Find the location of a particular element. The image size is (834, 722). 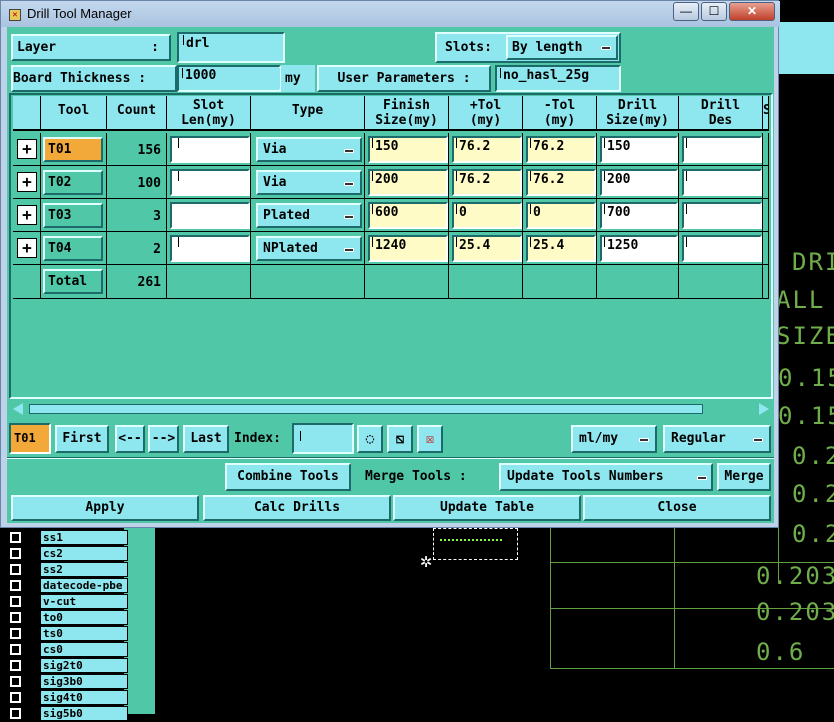

layer-row: sig3b0 is located at coordinates (67, 682).